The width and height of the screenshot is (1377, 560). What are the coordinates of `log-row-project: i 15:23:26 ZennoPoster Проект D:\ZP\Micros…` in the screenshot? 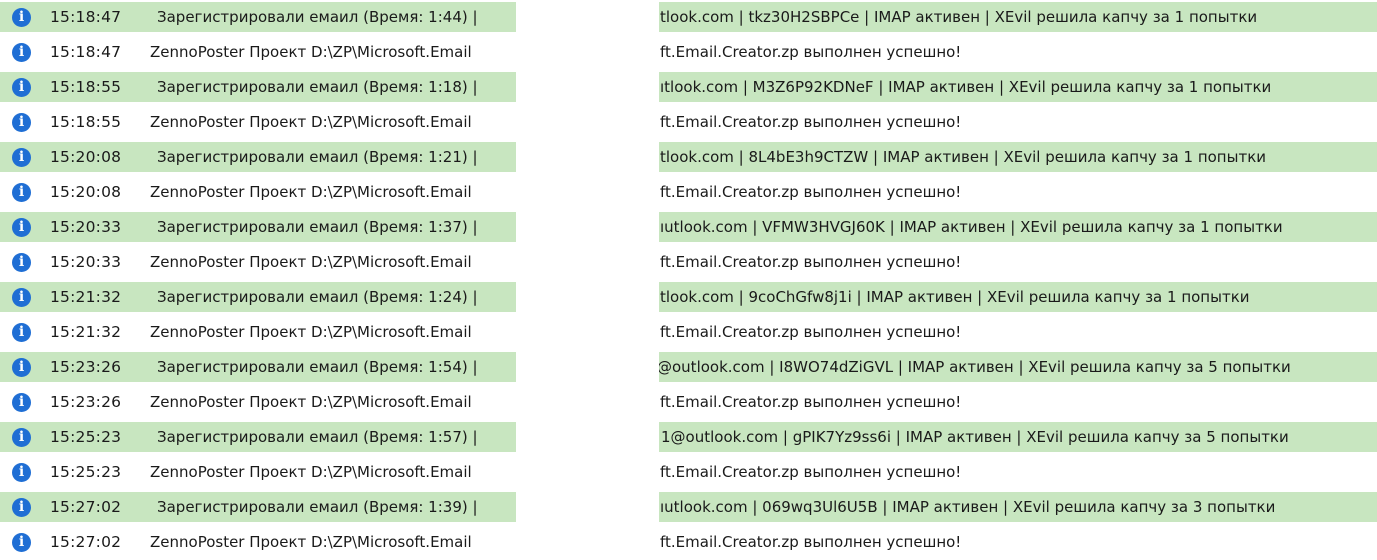 It's located at (688, 402).